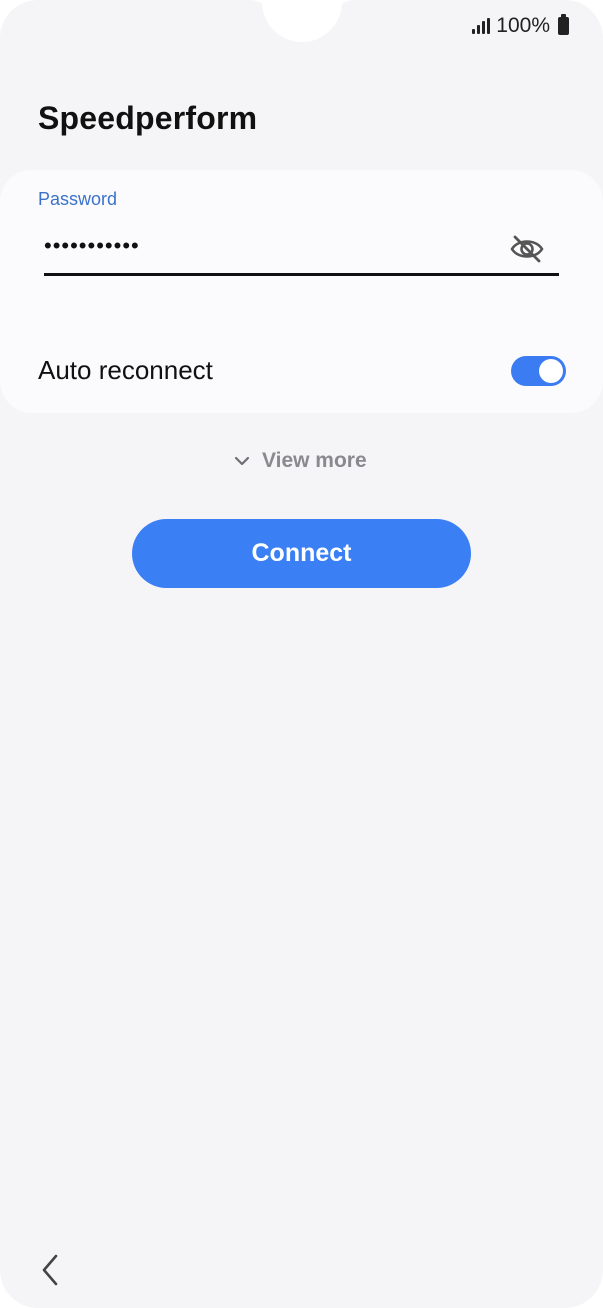 Image resolution: width=603 pixels, height=1308 pixels. I want to click on password-label: Password, so click(78, 199).